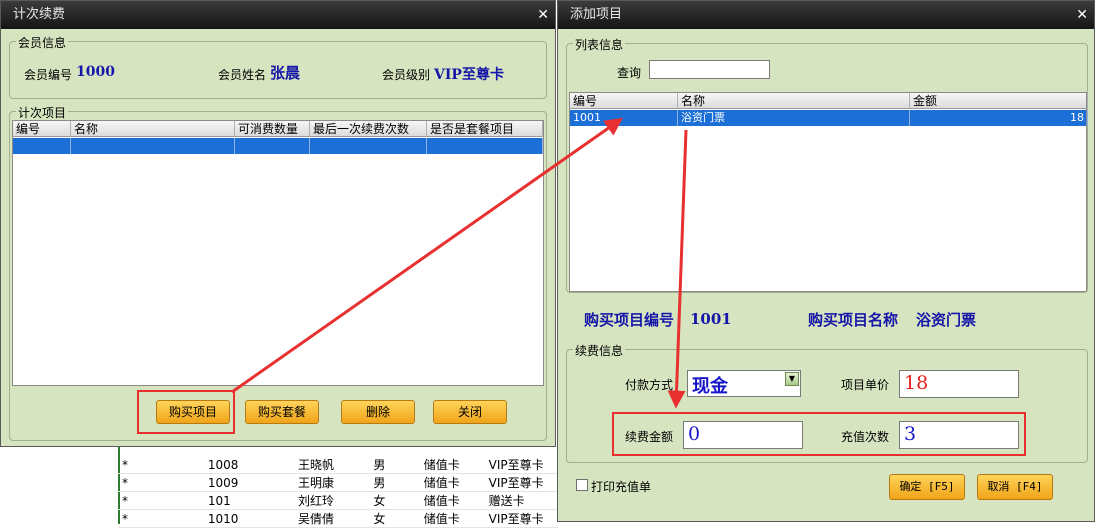  What do you see at coordinates (42, 112) in the screenshot?
I see `count-items-legend: 计次项目` at bounding box center [42, 112].